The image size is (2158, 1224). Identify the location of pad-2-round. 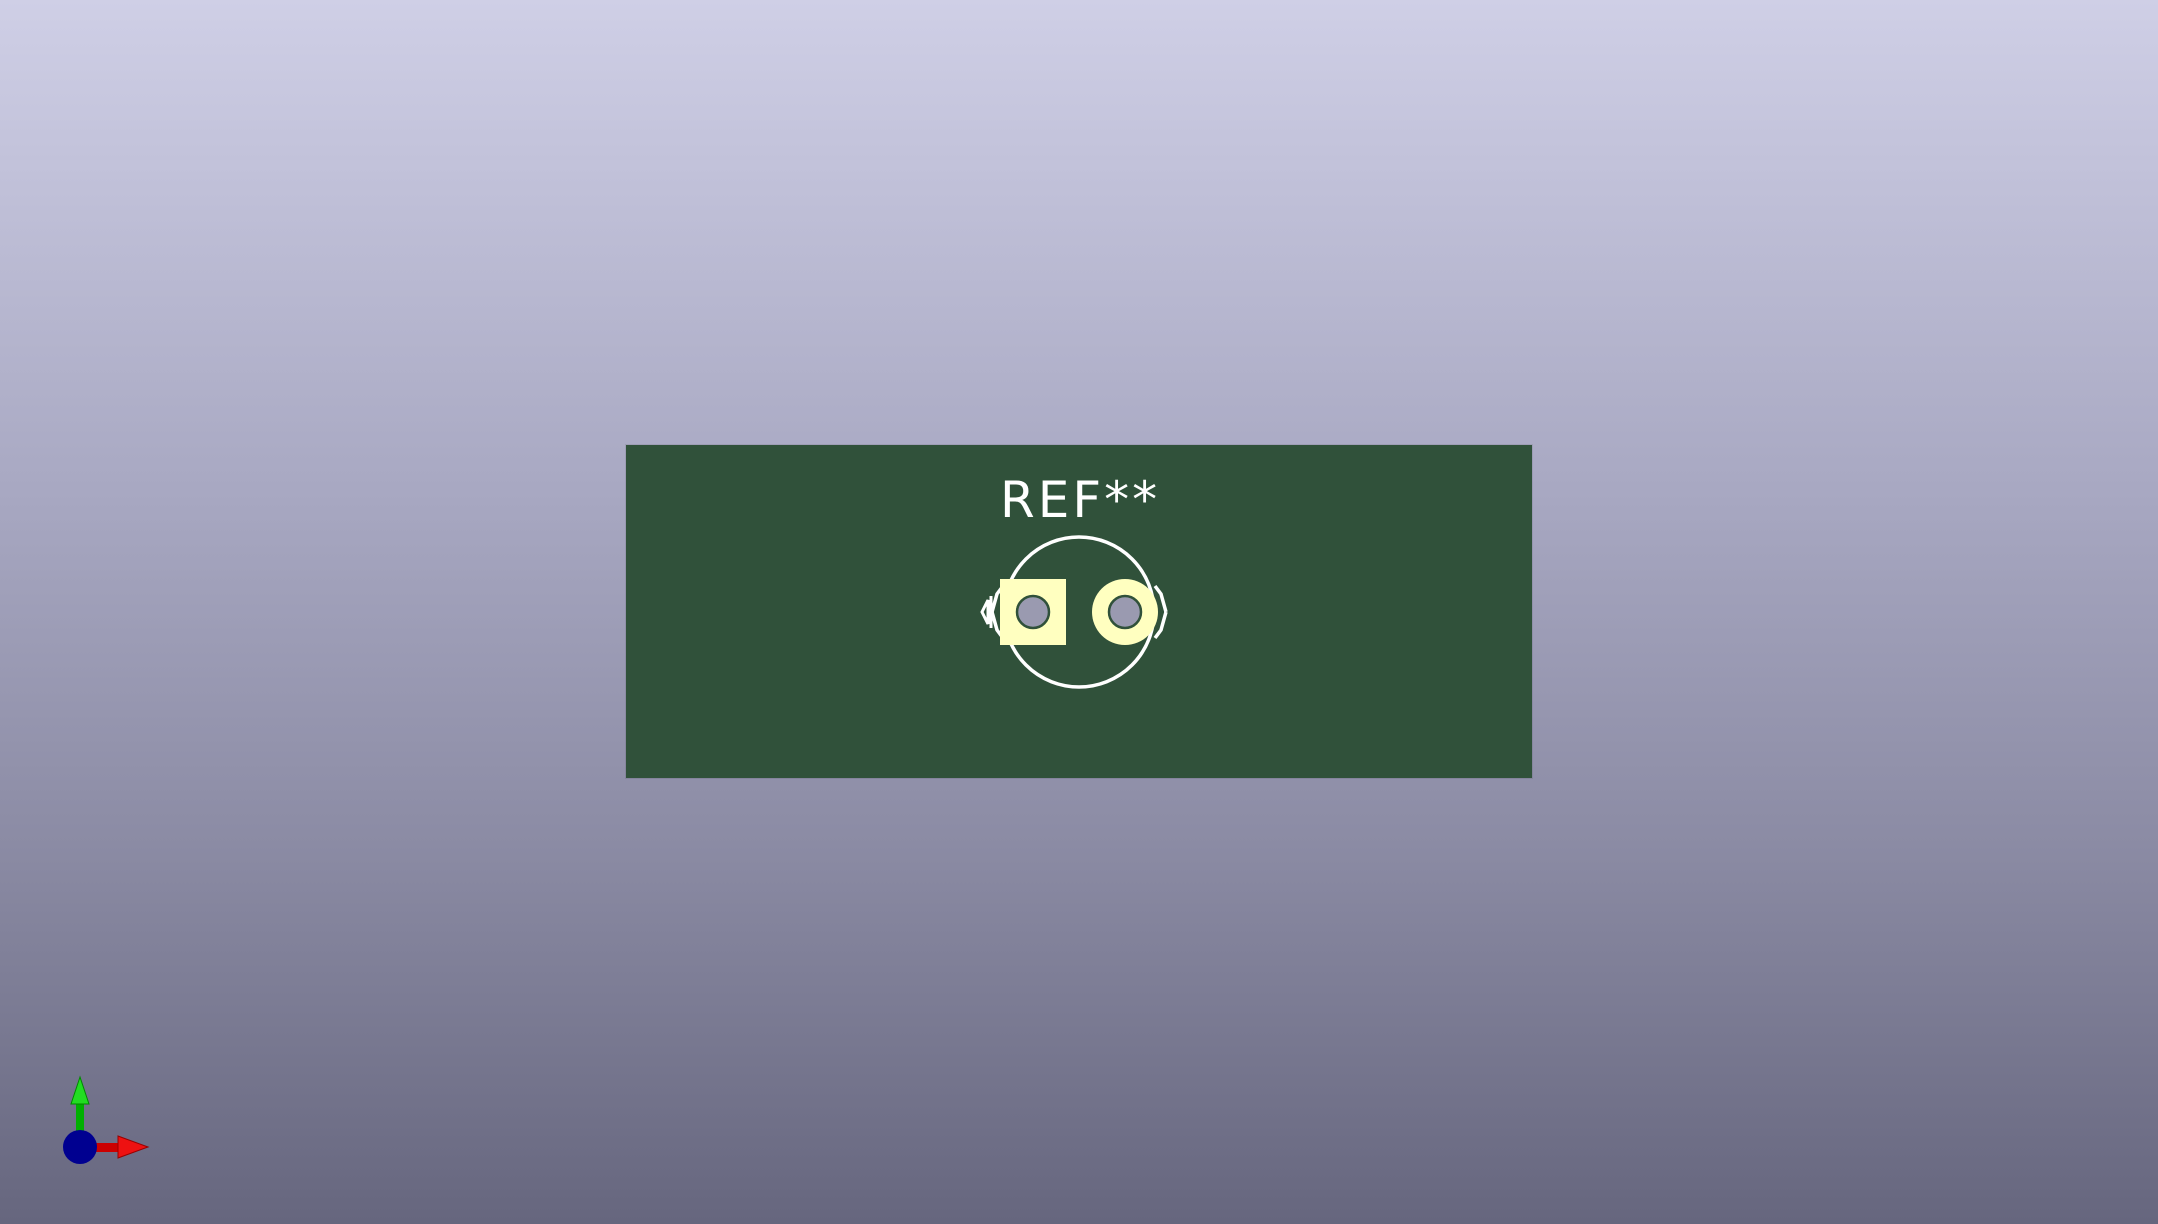
(1125, 612).